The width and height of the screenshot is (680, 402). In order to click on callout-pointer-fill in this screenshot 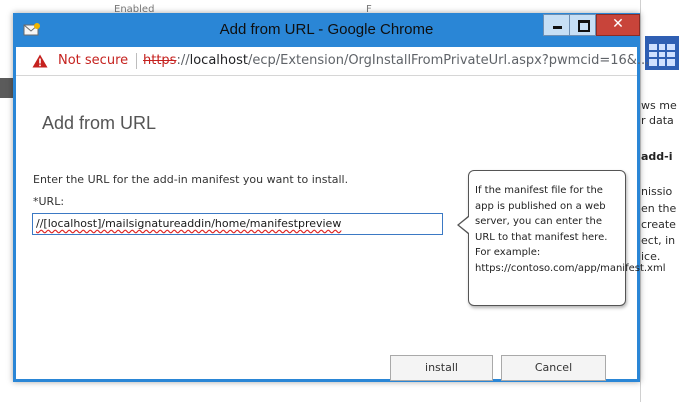, I will do `click(464, 225)`.